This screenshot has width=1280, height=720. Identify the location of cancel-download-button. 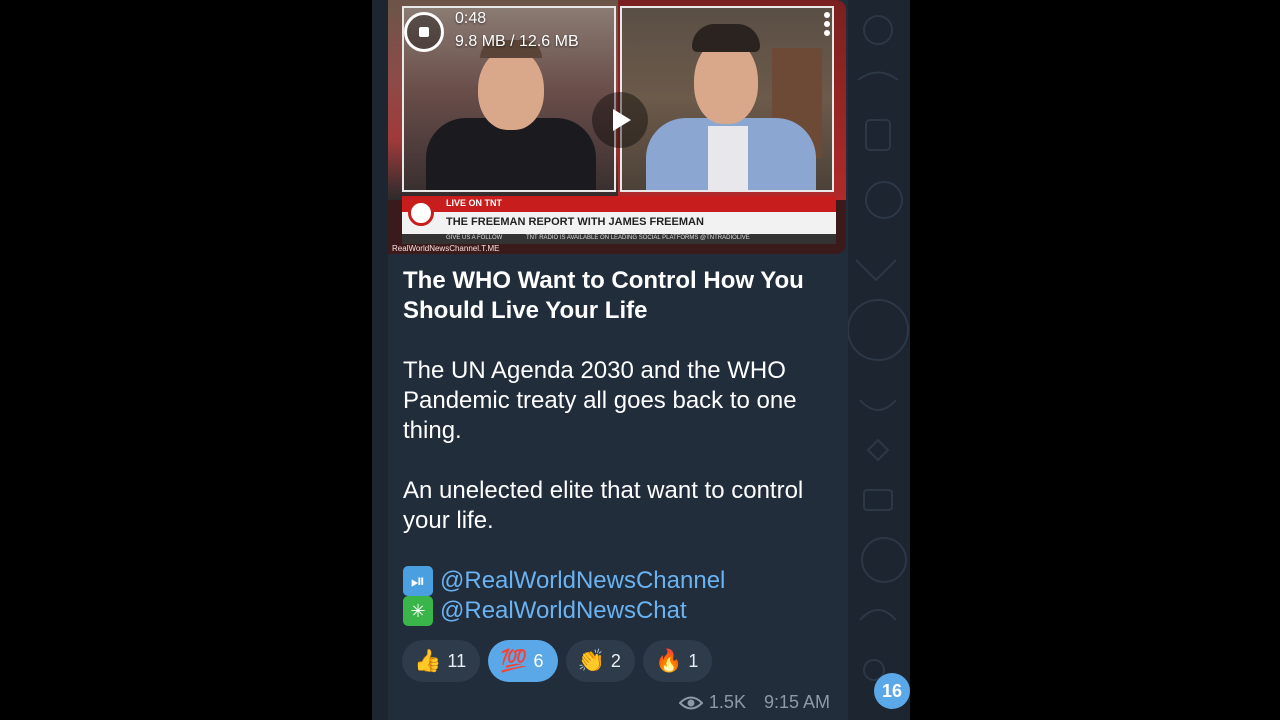
(424, 32).